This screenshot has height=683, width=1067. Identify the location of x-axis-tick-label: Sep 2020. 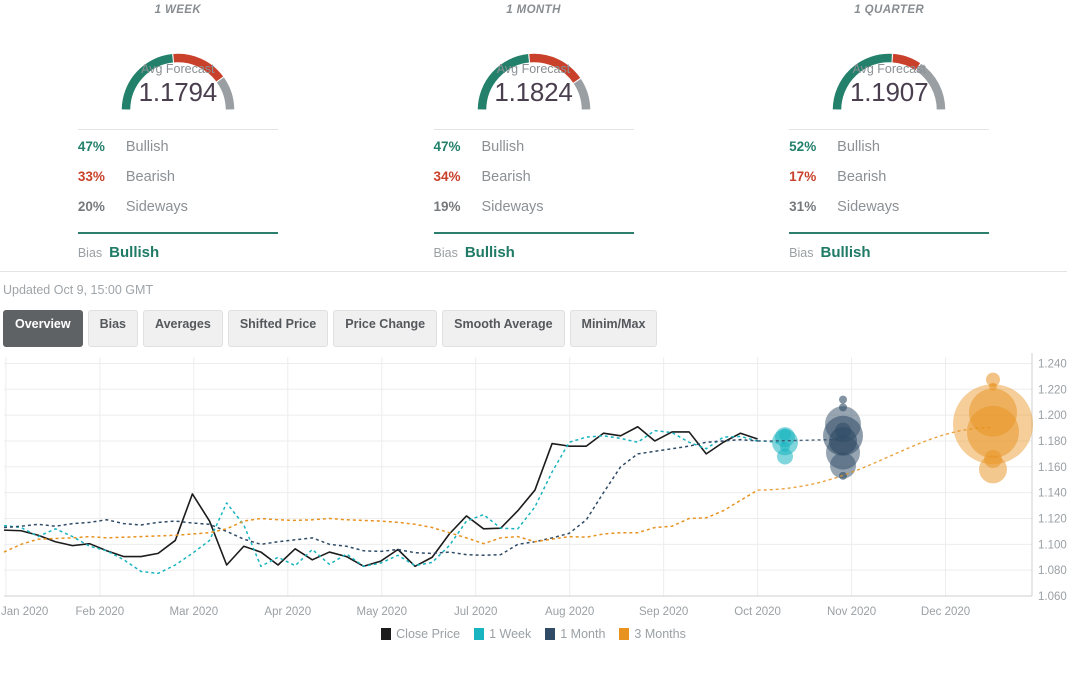
(663, 612).